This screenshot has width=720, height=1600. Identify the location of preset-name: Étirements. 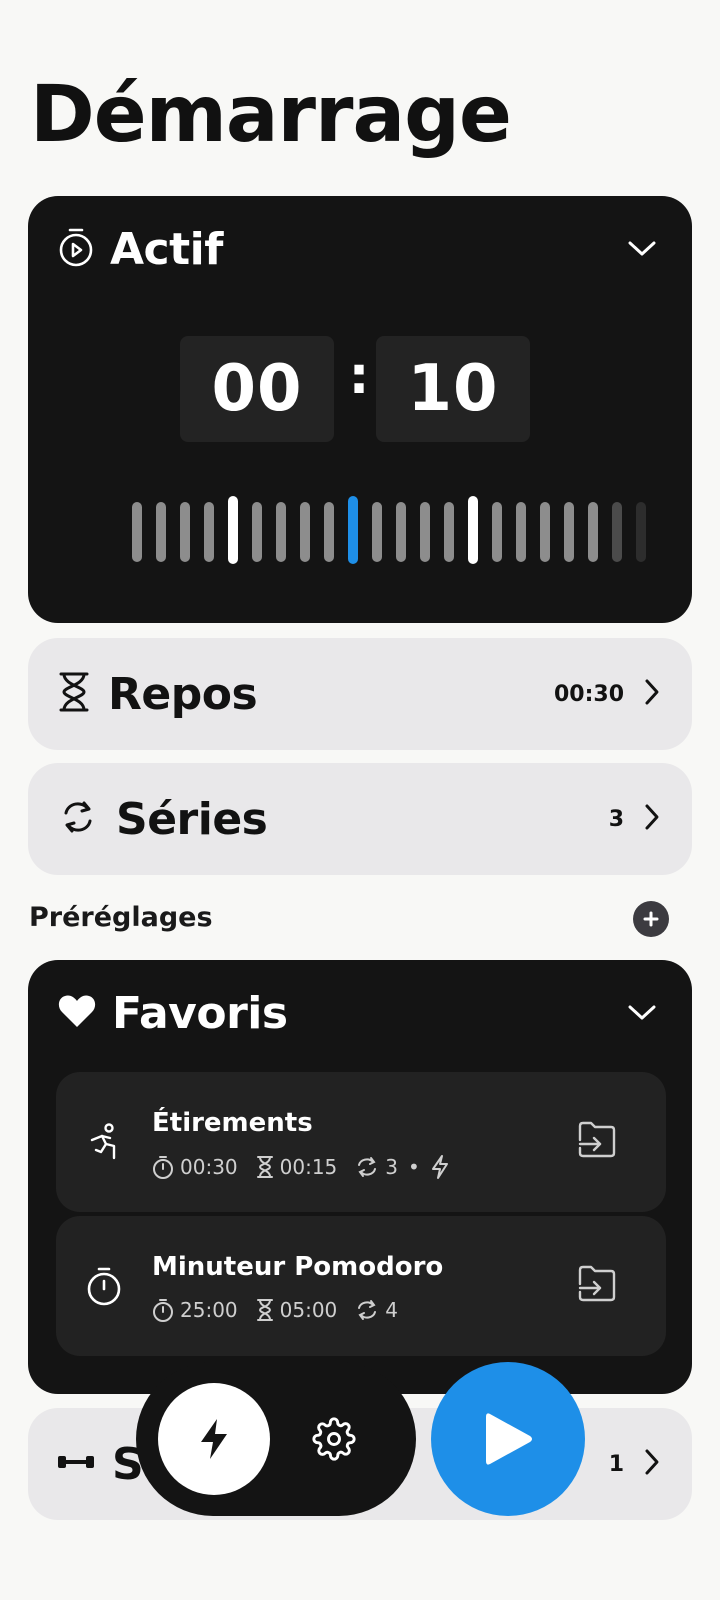
(232, 1123).